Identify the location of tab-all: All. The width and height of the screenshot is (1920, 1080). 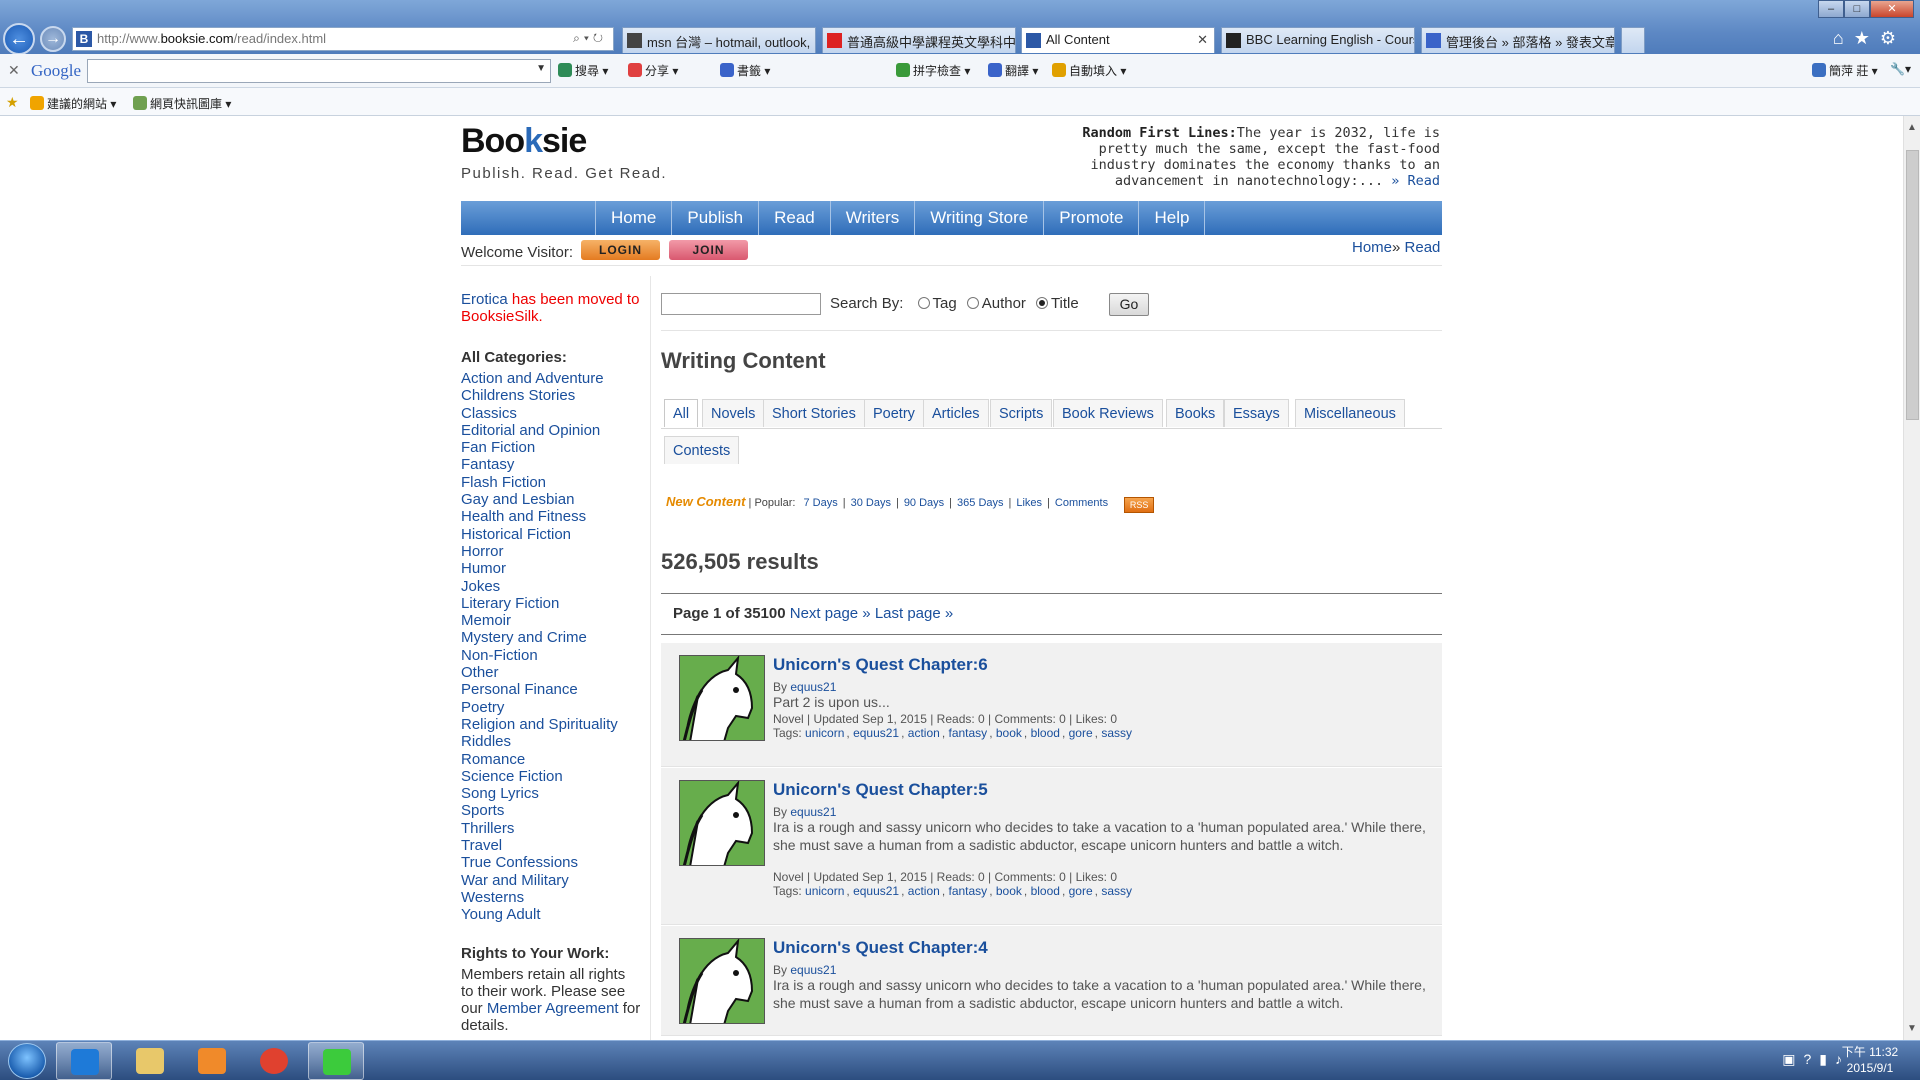
(681, 413).